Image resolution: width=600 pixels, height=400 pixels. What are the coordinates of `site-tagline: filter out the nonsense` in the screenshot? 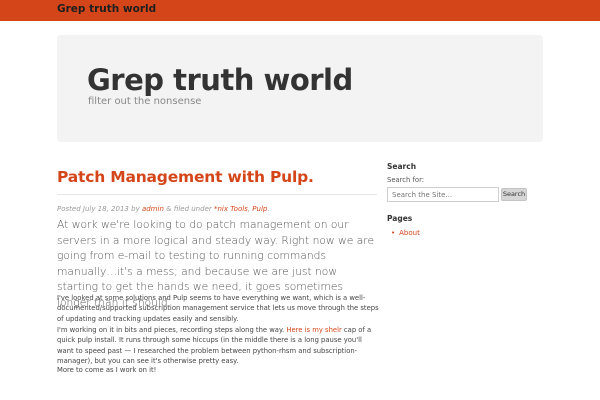 It's located at (145, 101).